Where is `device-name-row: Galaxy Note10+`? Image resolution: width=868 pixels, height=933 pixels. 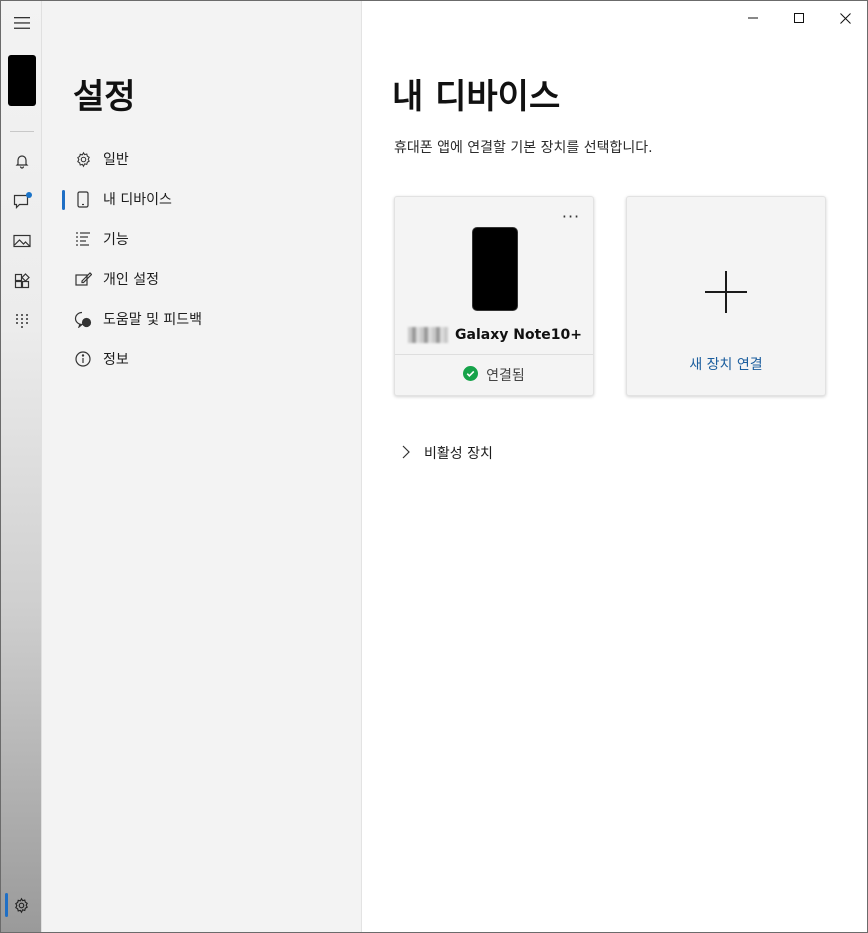 device-name-row: Galaxy Note10+ is located at coordinates (495, 335).